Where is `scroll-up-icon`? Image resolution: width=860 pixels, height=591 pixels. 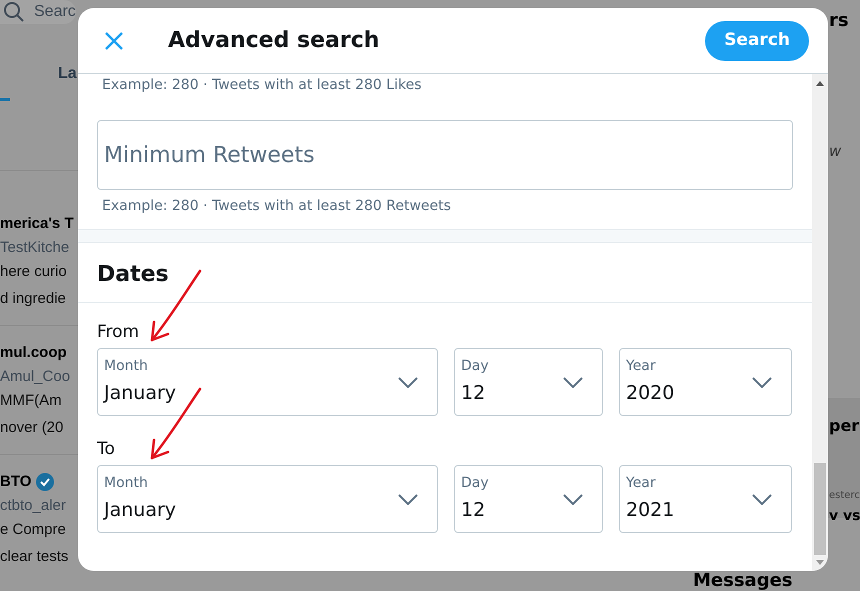
scroll-up-icon is located at coordinates (820, 83).